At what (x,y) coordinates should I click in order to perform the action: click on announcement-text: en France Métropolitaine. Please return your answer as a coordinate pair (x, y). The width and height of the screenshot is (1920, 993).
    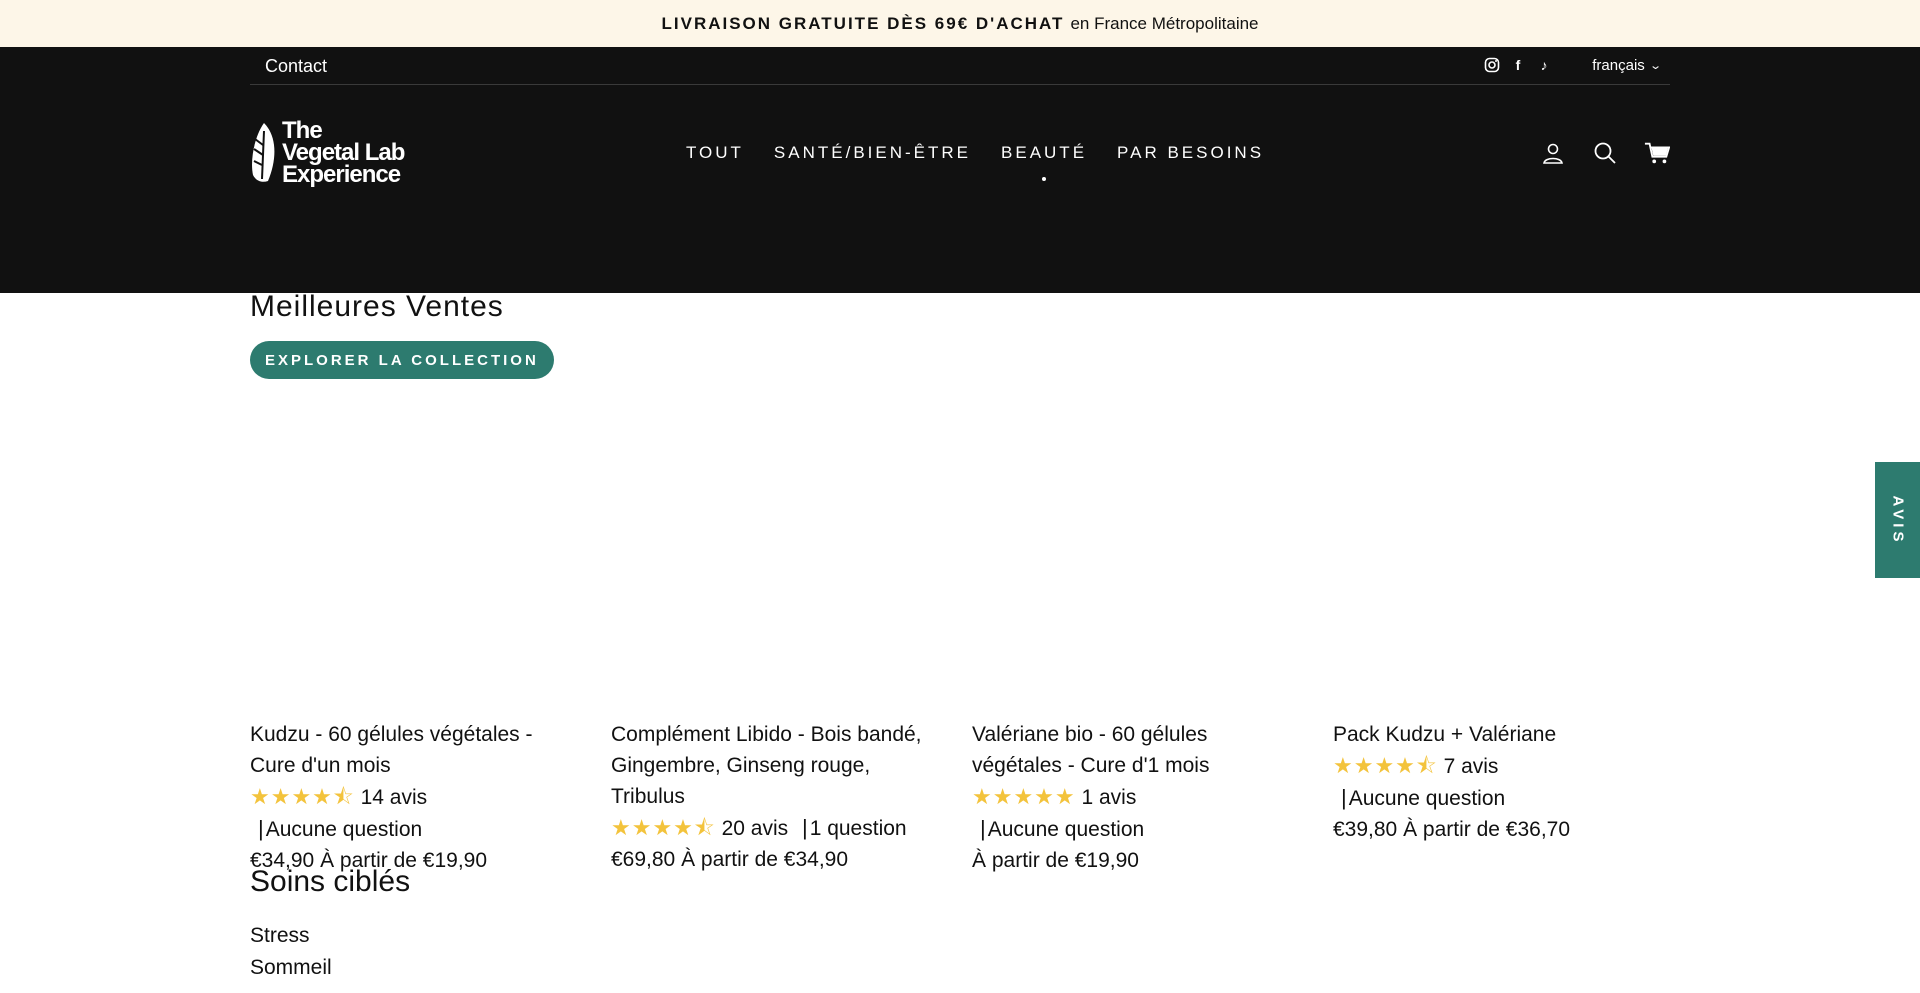
    Looking at the image, I should click on (1164, 23).